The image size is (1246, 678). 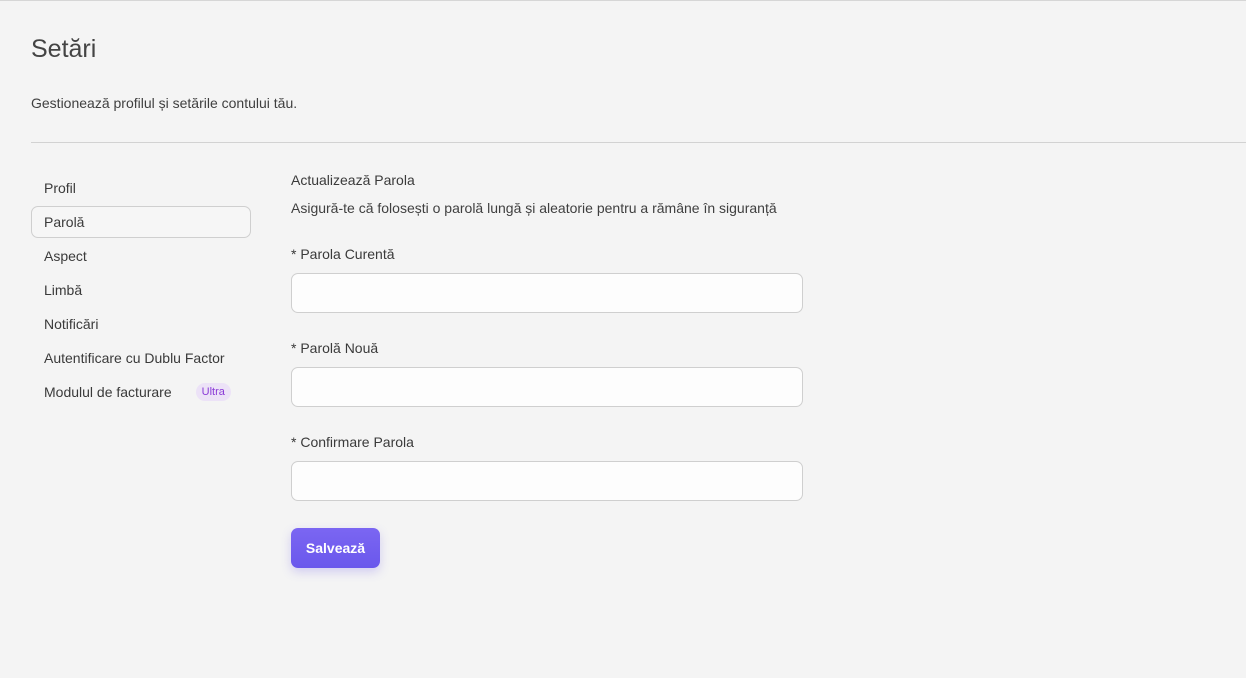 I want to click on confirm-password-input, so click(x=547, y=481).